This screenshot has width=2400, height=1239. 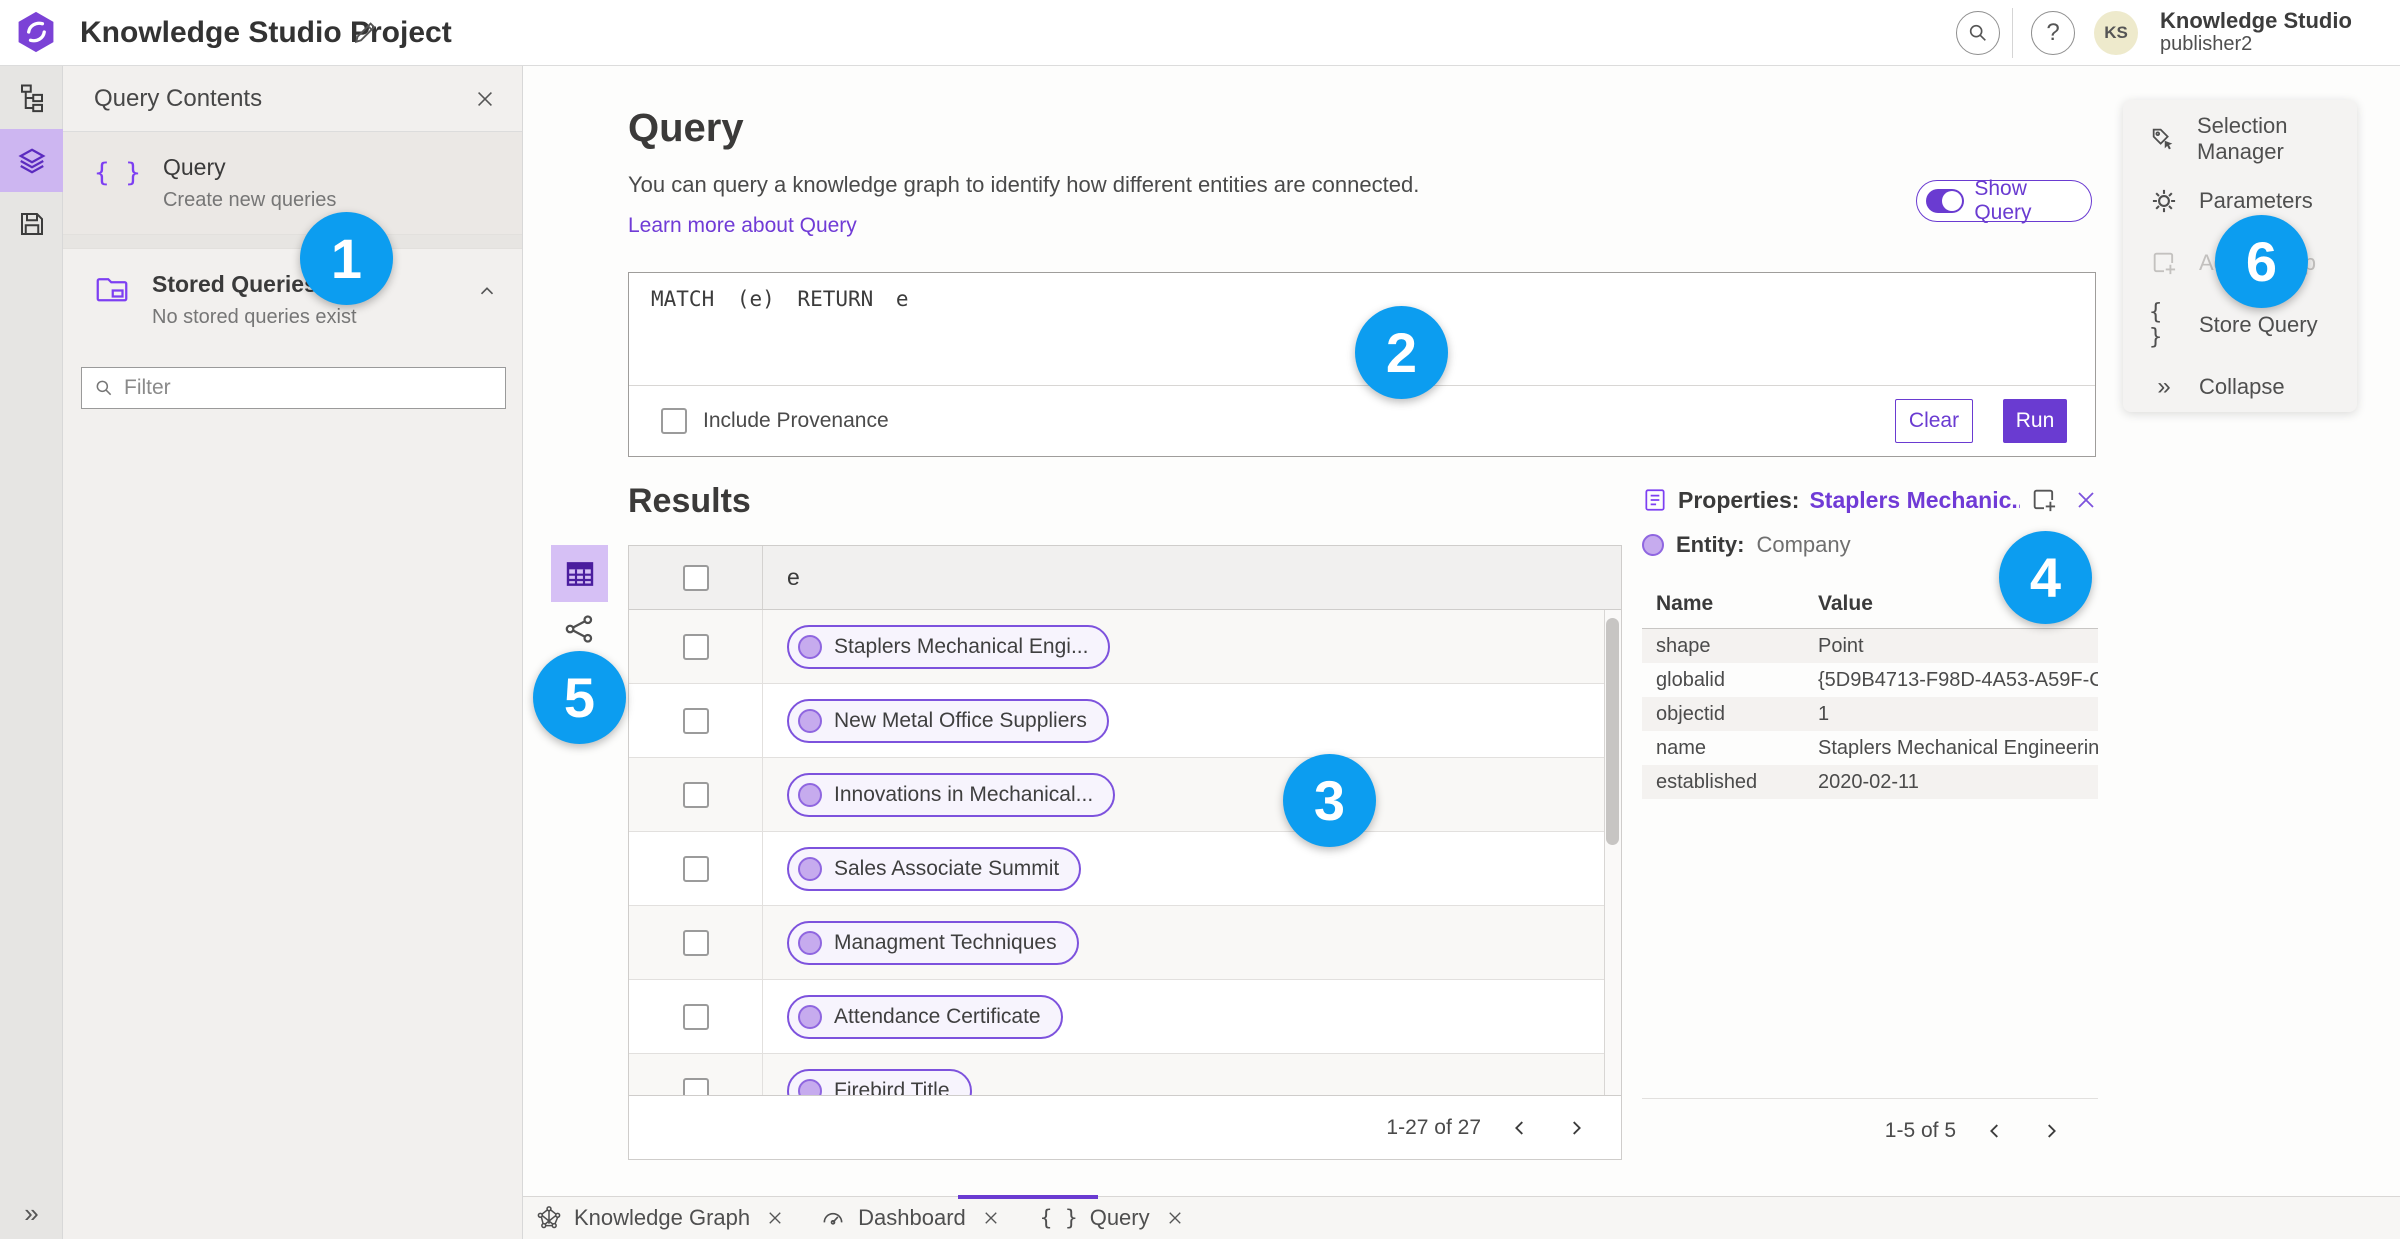 I want to click on results-title: Results, so click(x=689, y=501).